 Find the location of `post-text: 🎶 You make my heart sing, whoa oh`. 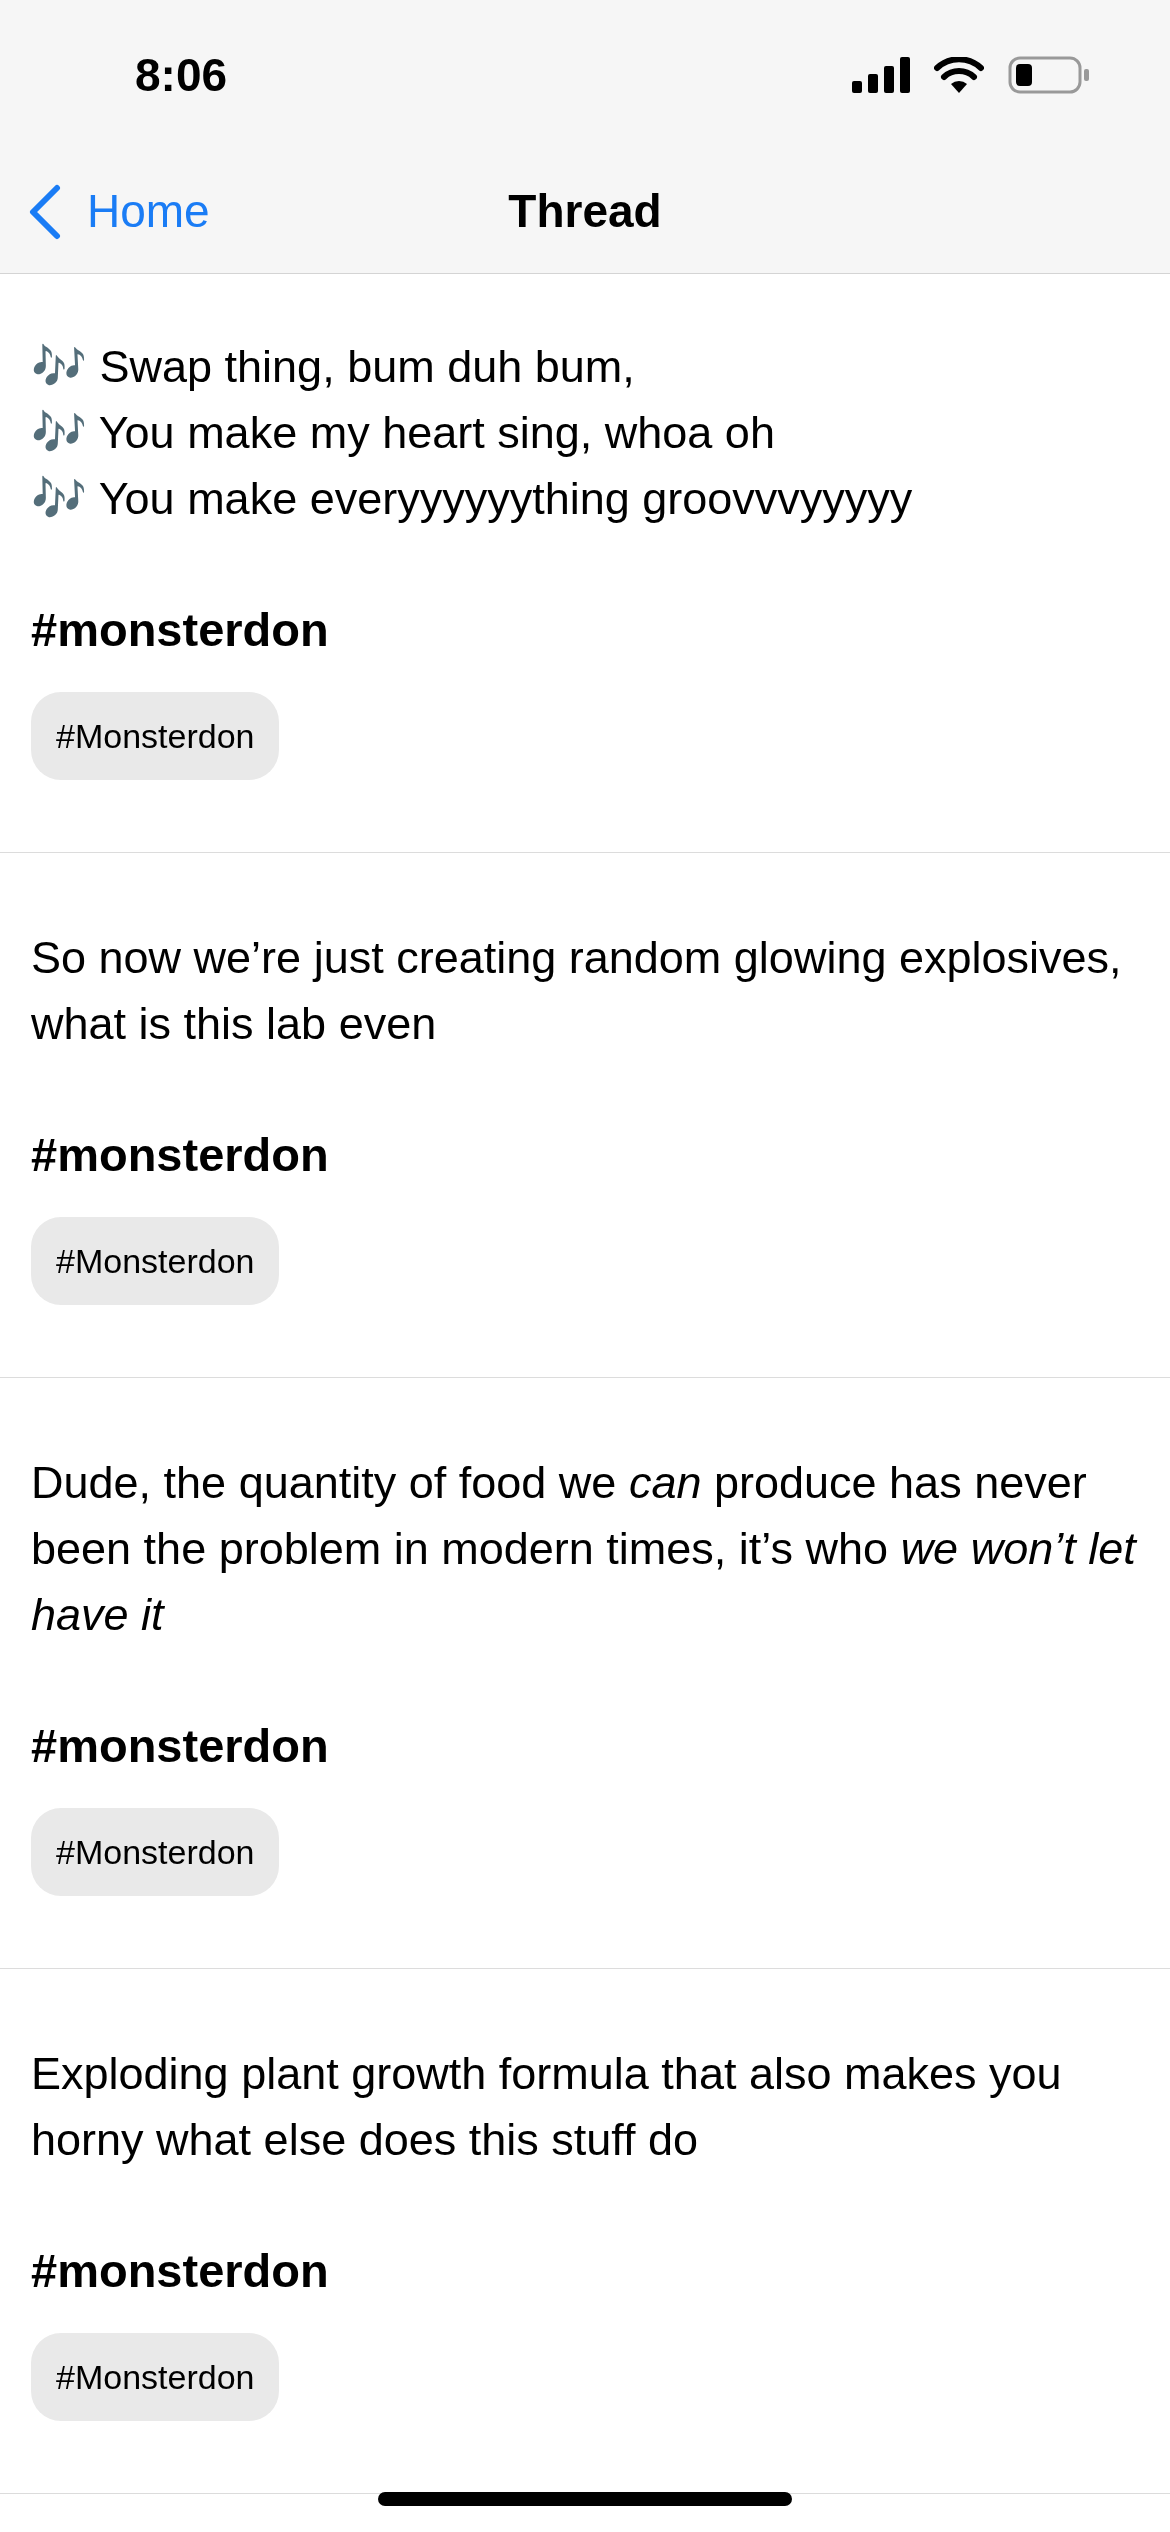

post-text: 🎶 You make my heart sing, whoa oh is located at coordinates (403, 433).